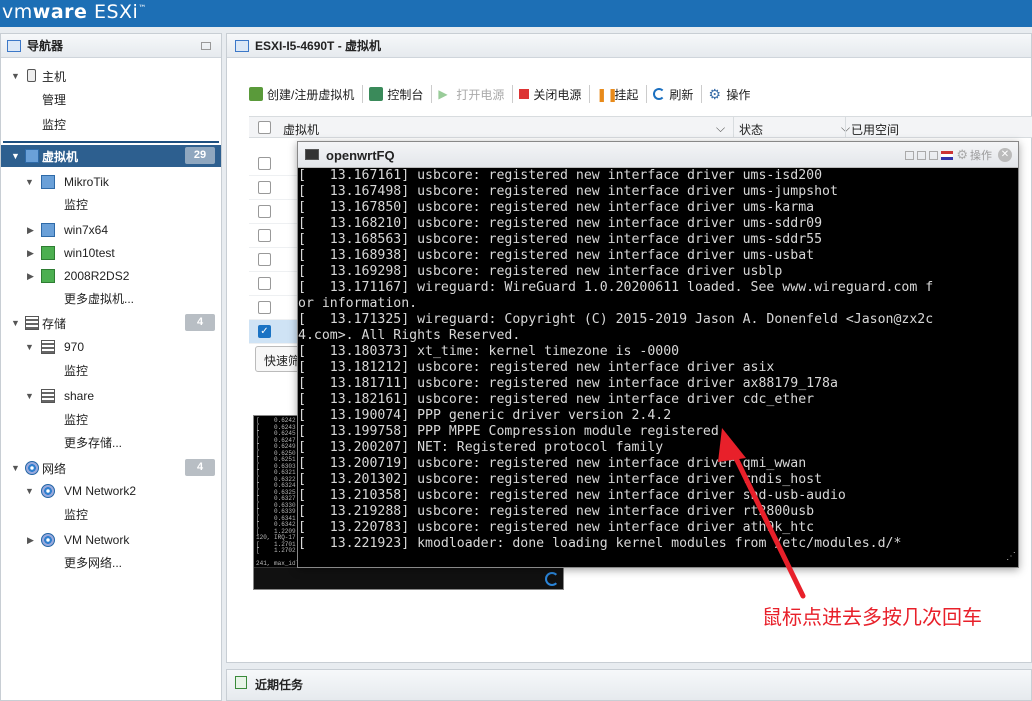 The image size is (1032, 701). Describe the element at coordinates (358, 303) in the screenshot. I see `terminal-line: or information.` at that location.